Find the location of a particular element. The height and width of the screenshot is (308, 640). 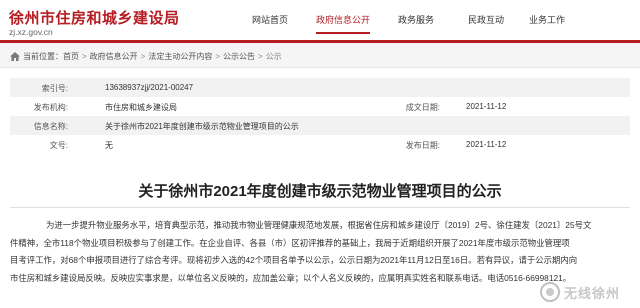

info-name-label: 信息名称: is located at coordinates (50, 126).